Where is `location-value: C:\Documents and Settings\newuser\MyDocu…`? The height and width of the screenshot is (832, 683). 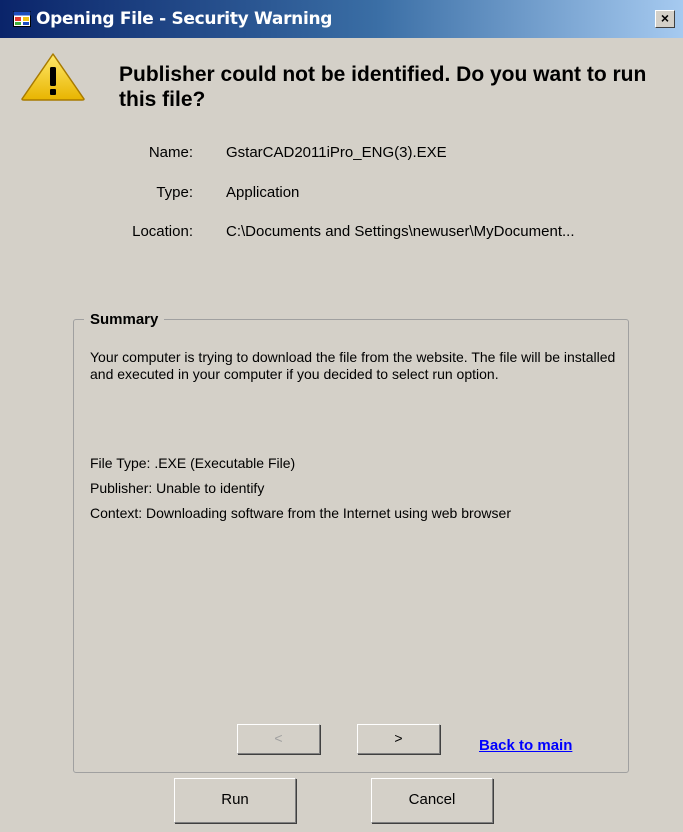 location-value: C:\Documents and Settings\newuser\MyDocu… is located at coordinates (400, 231).